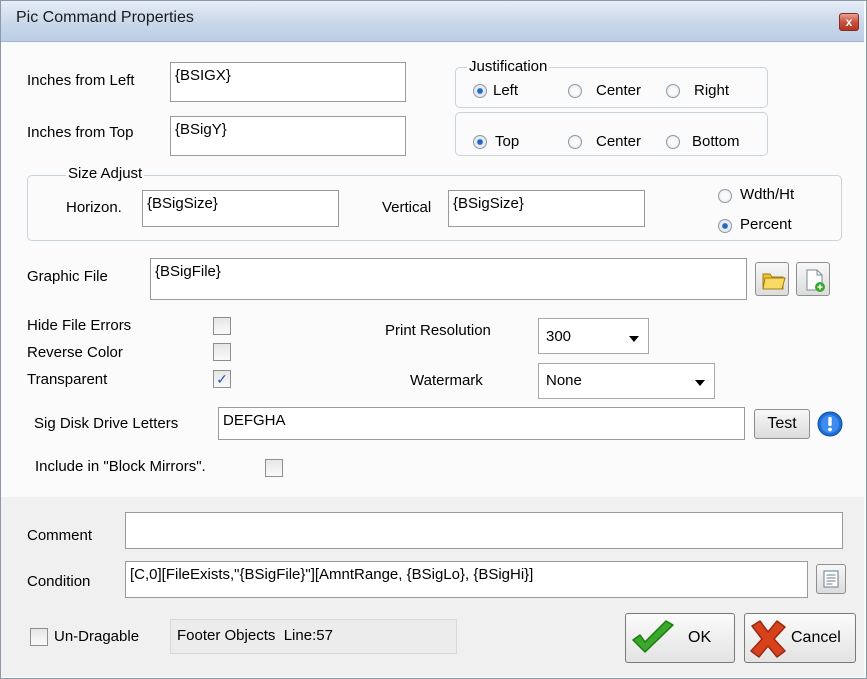 This screenshot has height=679, width=867. Describe the element at coordinates (484, 530) in the screenshot. I see `comment-input` at that location.